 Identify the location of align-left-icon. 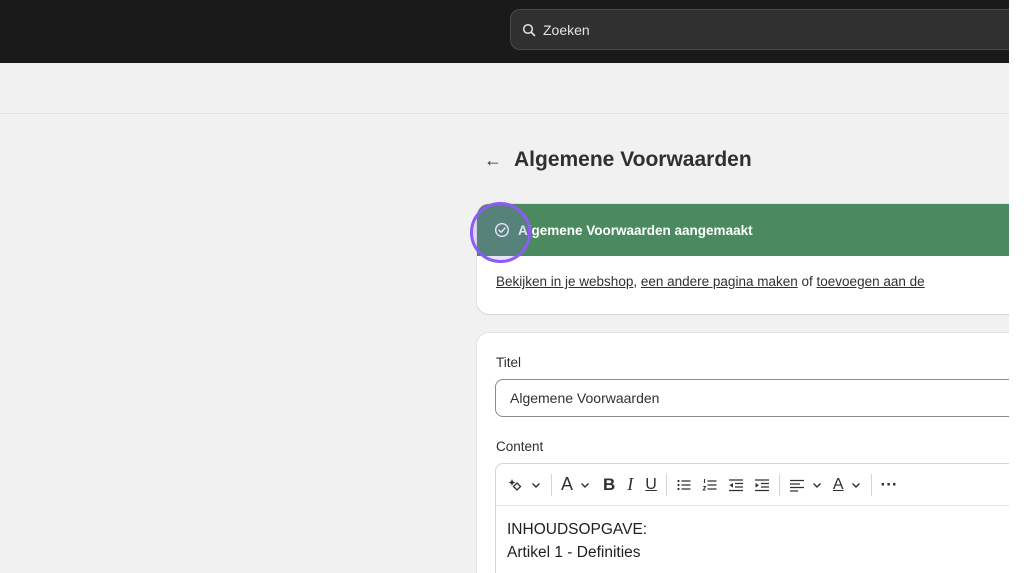
(797, 485).